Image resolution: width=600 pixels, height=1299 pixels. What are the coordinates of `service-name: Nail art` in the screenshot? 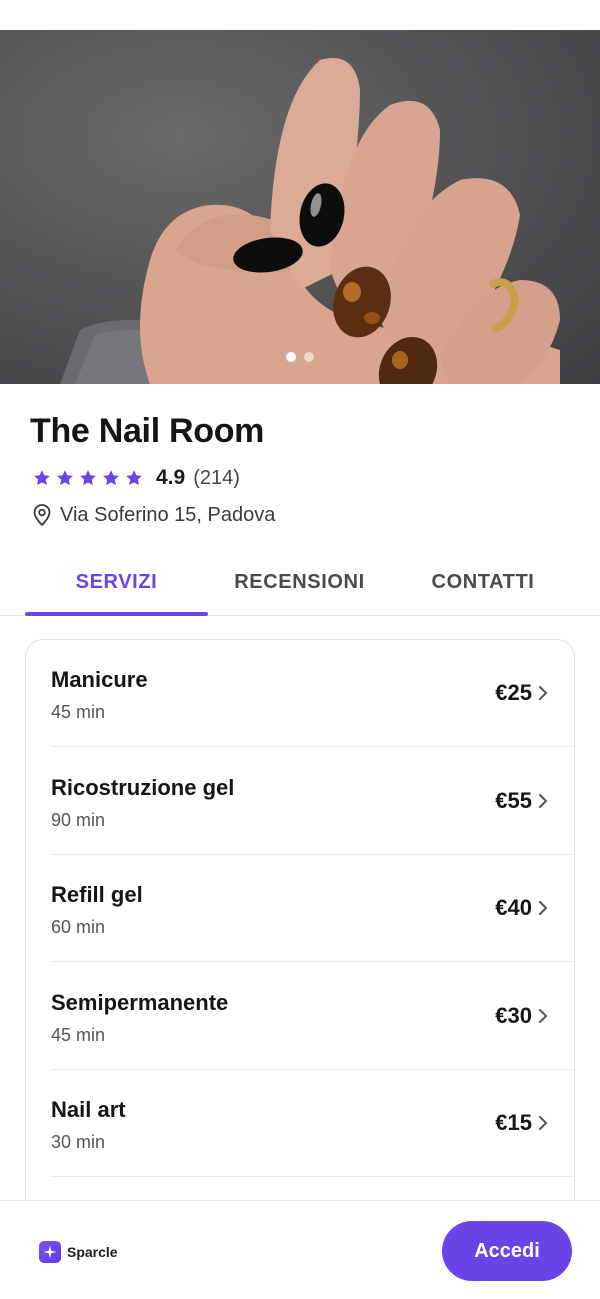 It's located at (88, 1109).